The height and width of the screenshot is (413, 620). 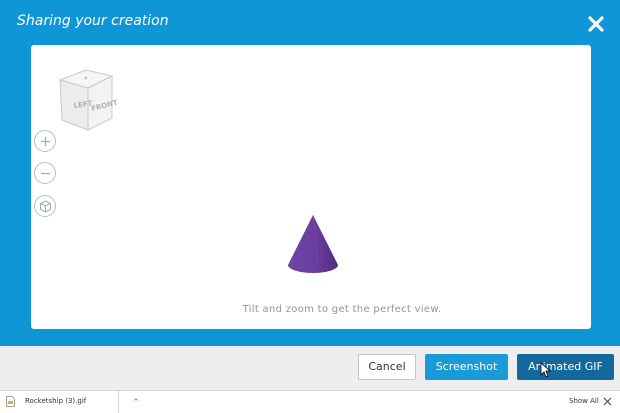 I want to click on screenshot-button: Screenshot, so click(x=466, y=367).